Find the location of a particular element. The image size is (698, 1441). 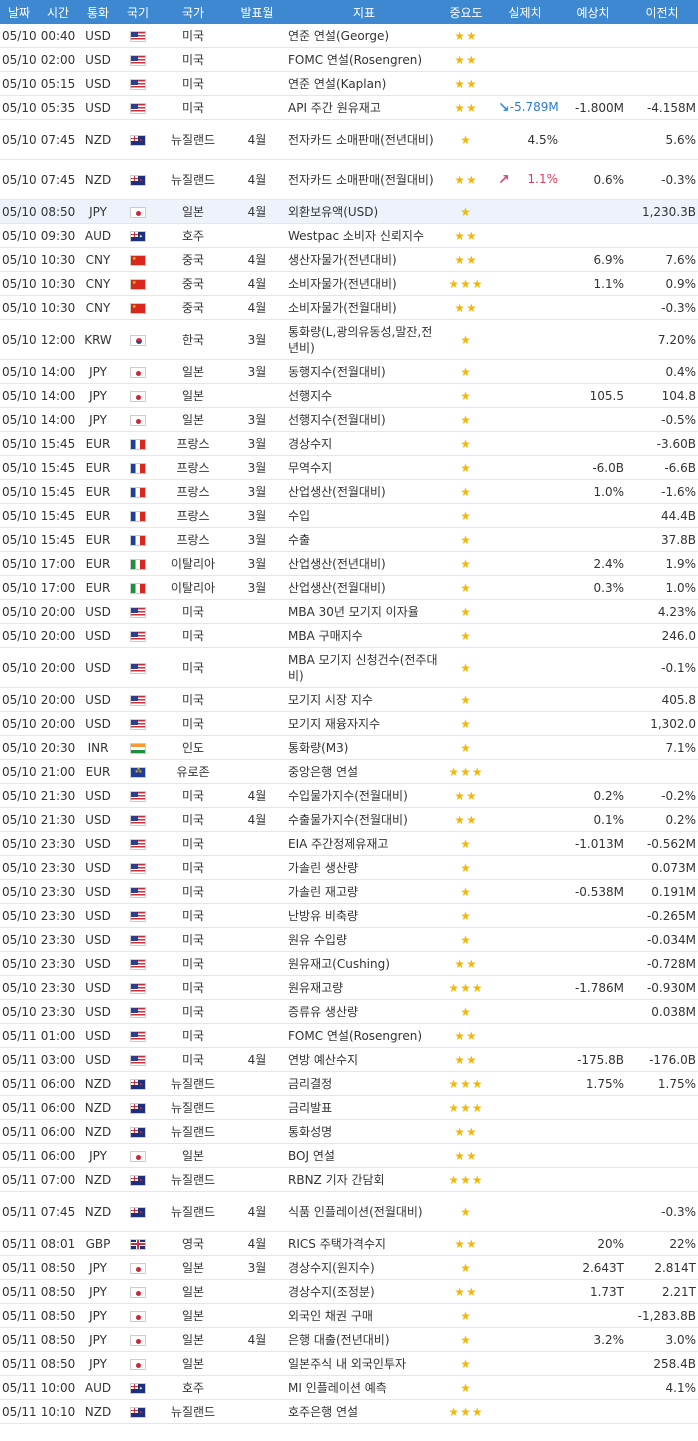

table-row: 05/10 20:00 USD 미국 MBA 30년 모기지 이자율 ★ 4.23% is located at coordinates (349, 611).